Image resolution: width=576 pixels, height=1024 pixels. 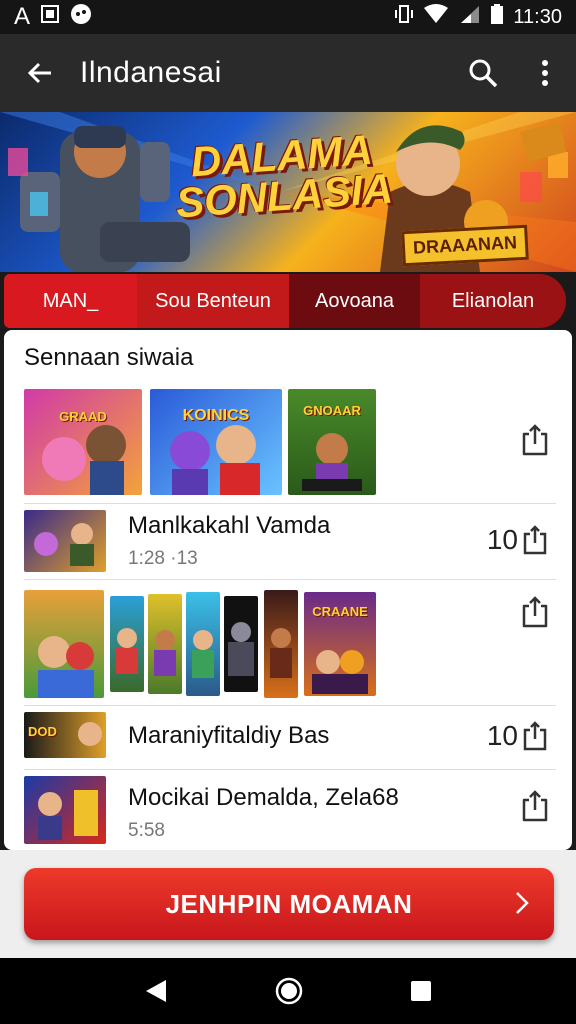 I want to click on status-bar: A 11:30, so click(x=288, y=17).